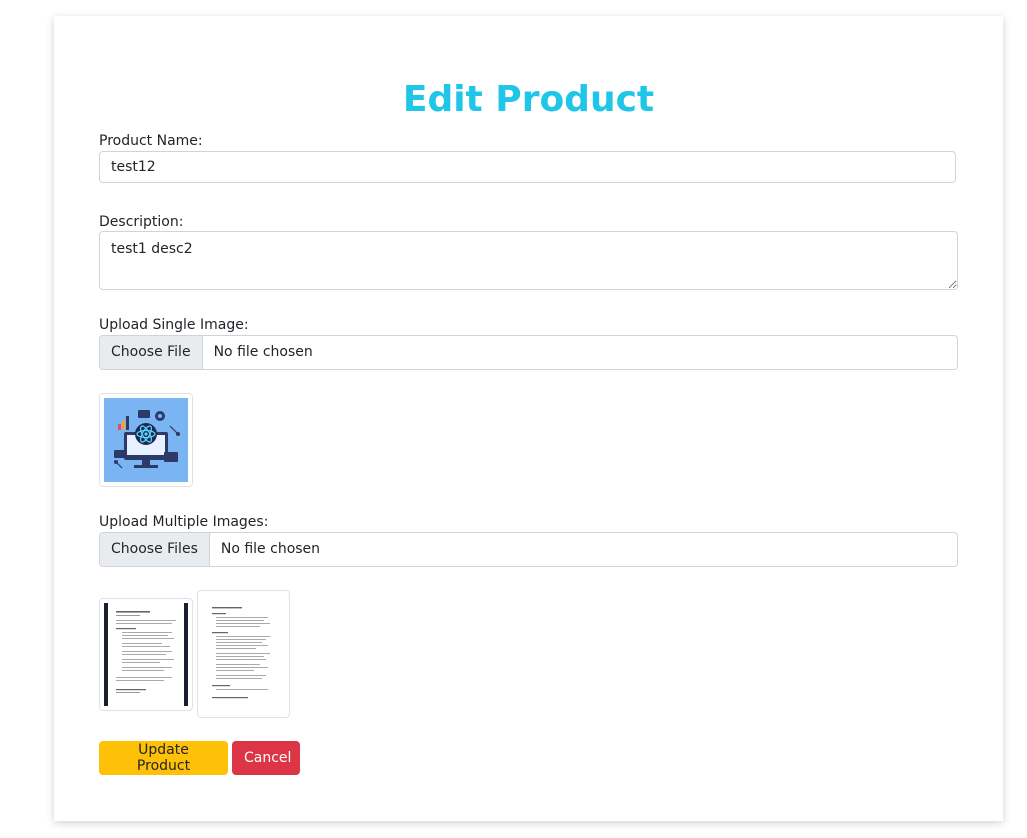 The width and height of the screenshot is (1027, 838). What do you see at coordinates (527, 167) in the screenshot?
I see `product-name-input` at bounding box center [527, 167].